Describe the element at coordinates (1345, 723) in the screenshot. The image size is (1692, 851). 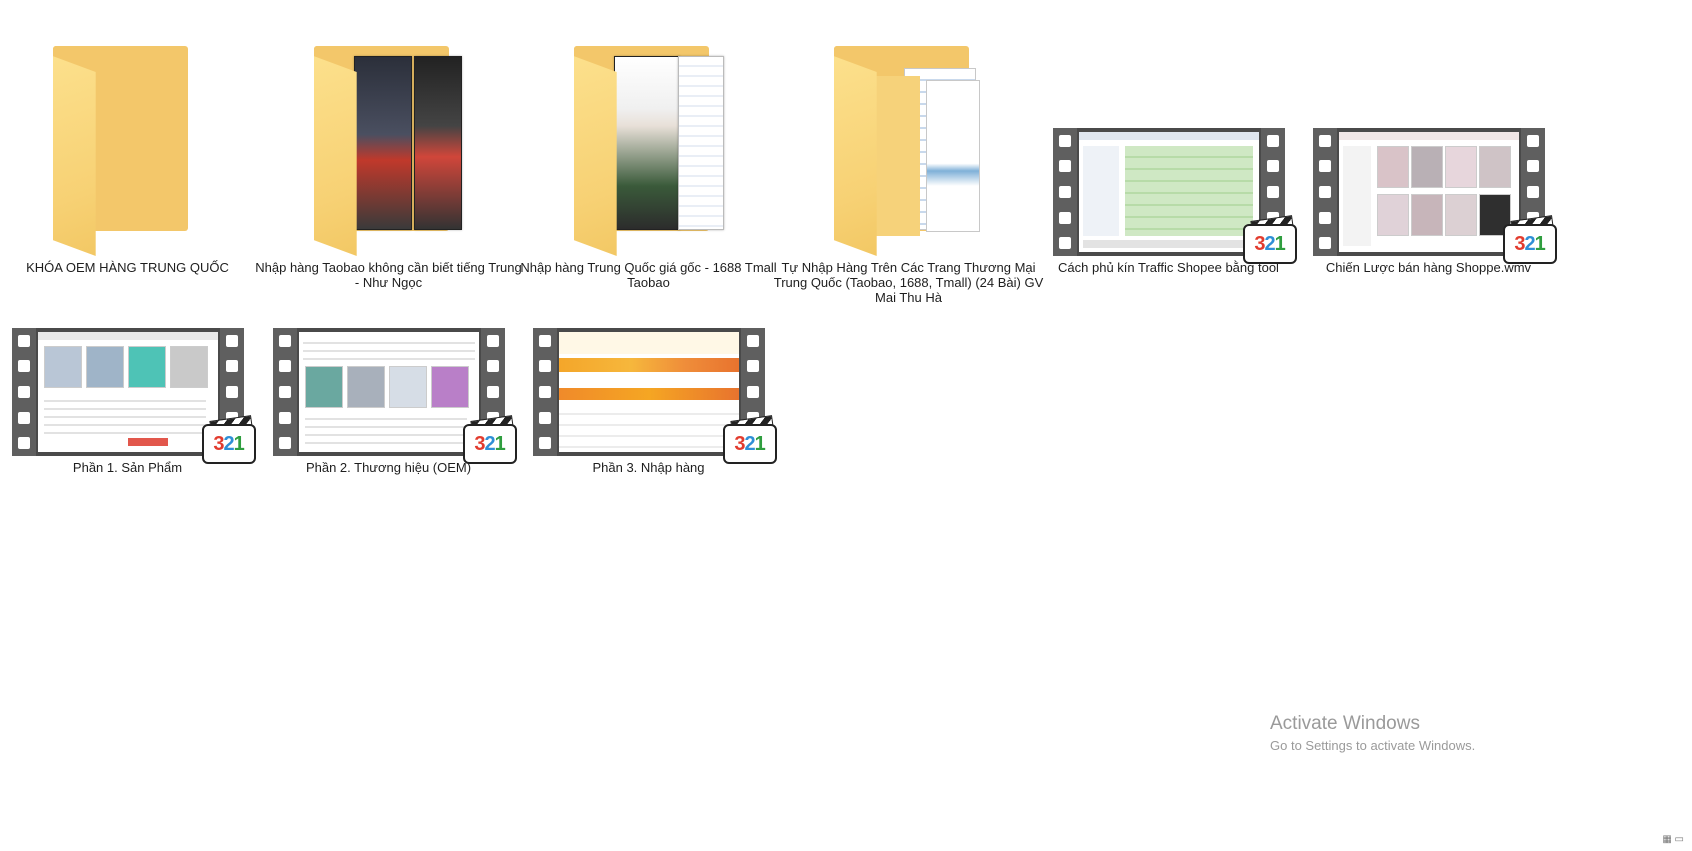
I see `watermark-title: Activate Windows` at that location.